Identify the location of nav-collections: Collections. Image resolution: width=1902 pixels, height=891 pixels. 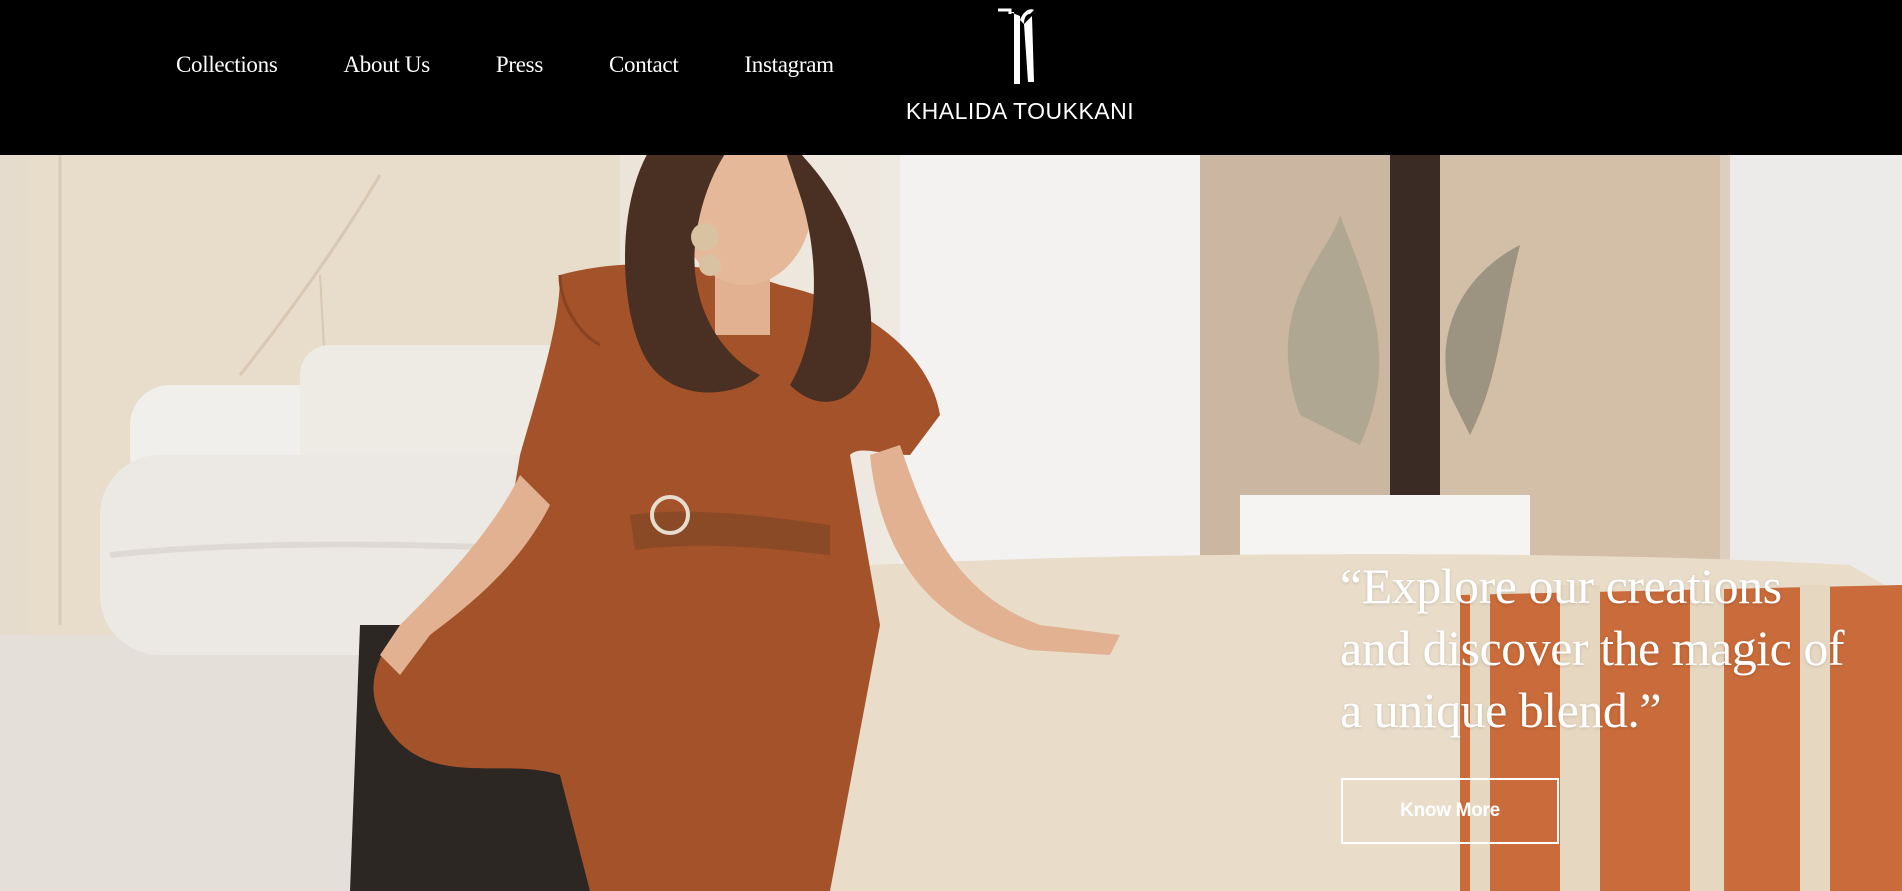
(227, 65).